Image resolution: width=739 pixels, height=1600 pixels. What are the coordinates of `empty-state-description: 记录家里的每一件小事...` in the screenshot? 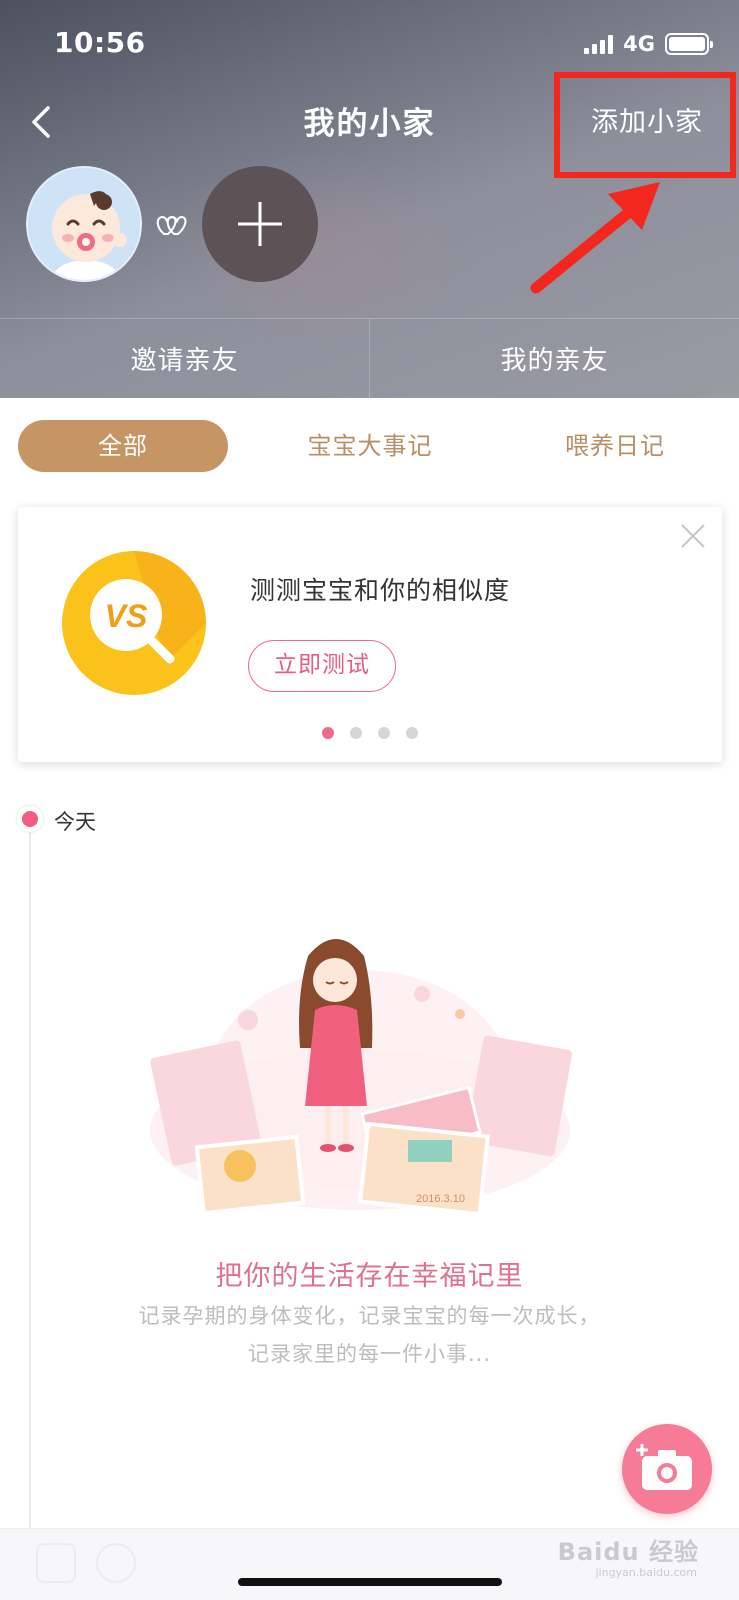 It's located at (369, 1354).